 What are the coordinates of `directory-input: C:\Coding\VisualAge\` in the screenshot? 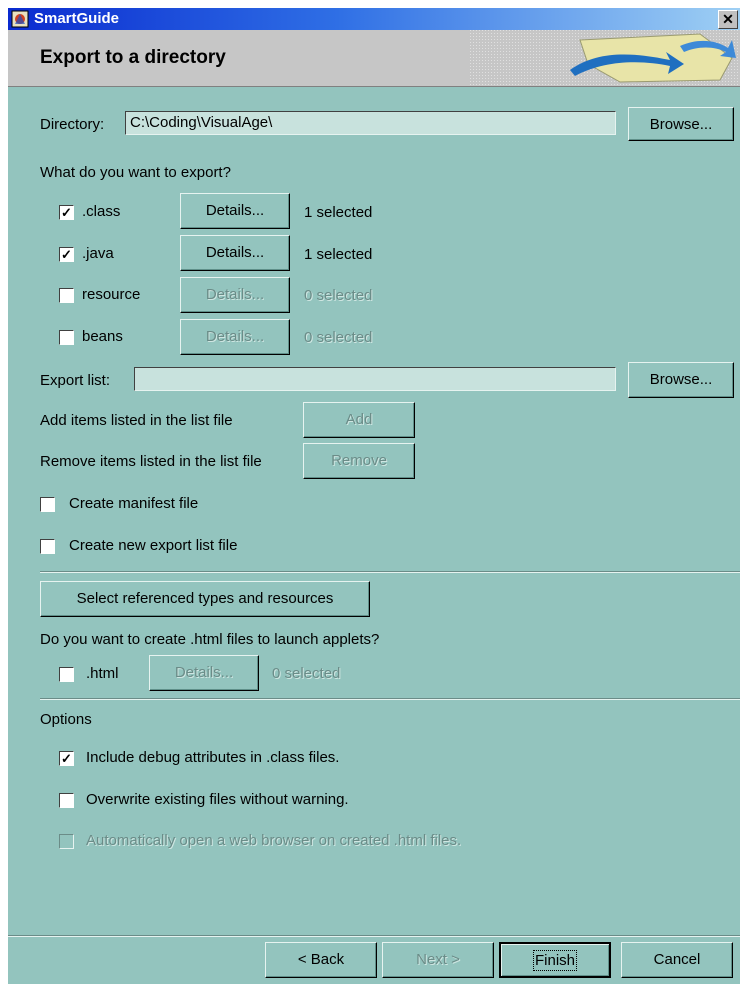 It's located at (370, 123).